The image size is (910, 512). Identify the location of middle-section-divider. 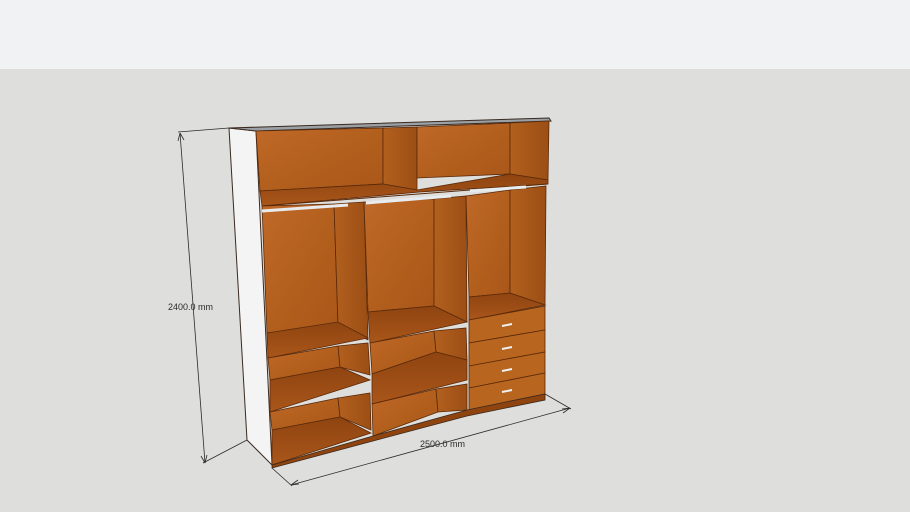
(450, 259).